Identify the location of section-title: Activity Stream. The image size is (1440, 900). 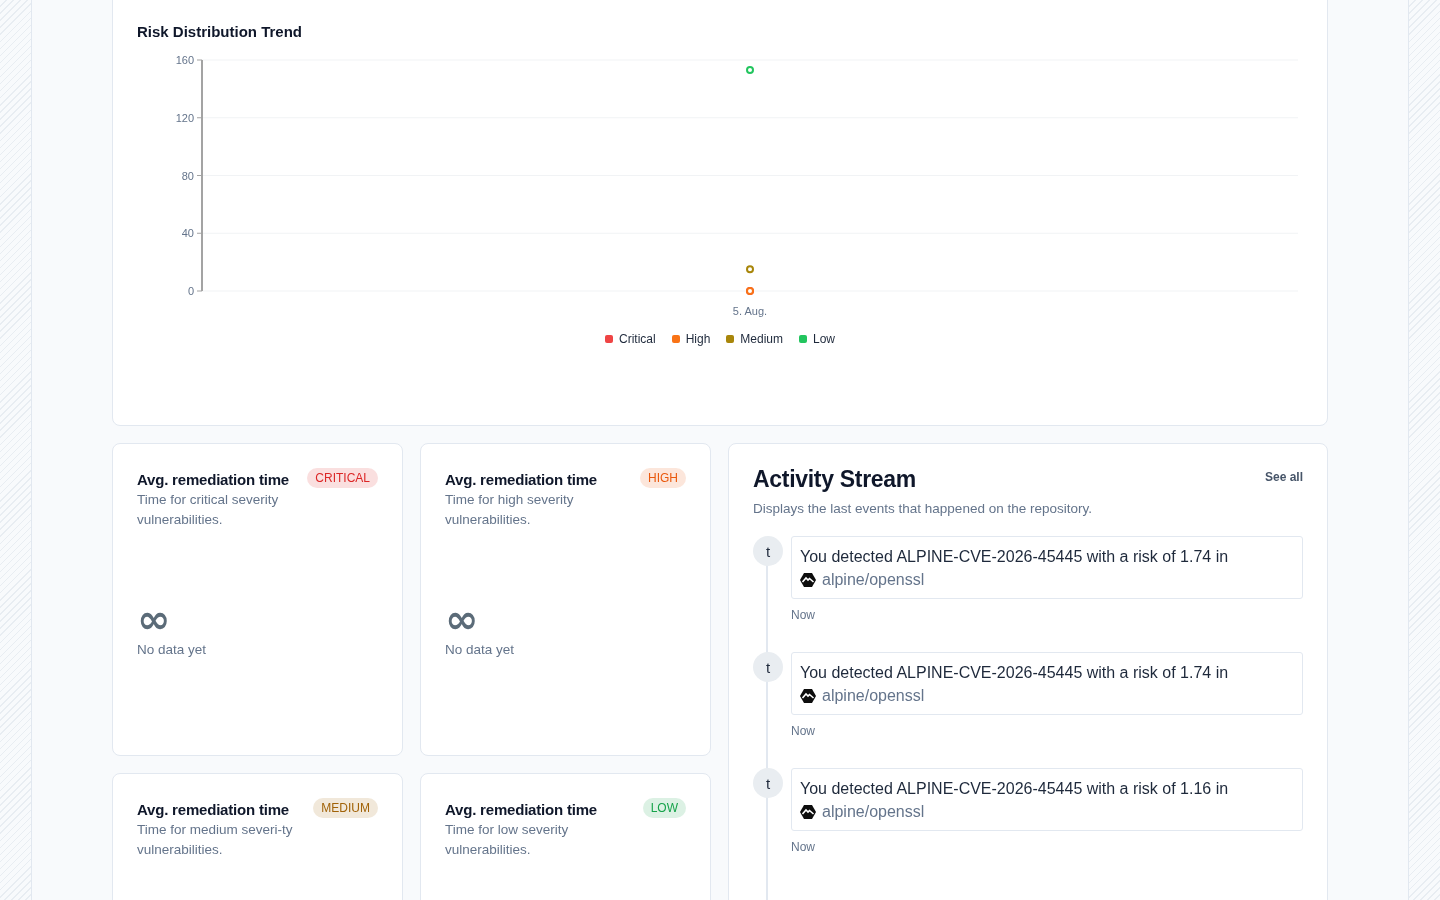
(834, 479).